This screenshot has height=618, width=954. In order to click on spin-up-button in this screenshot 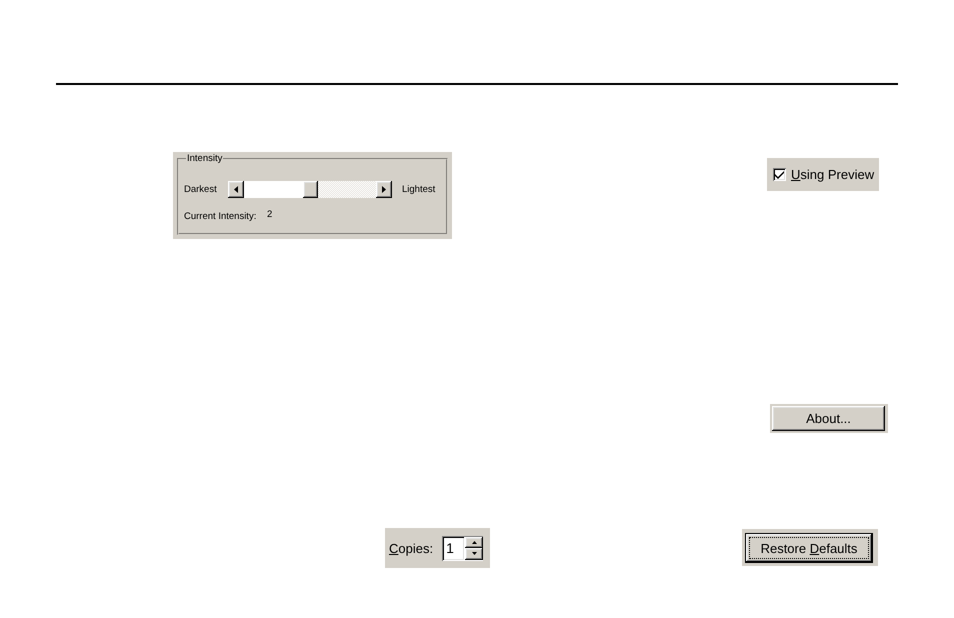, I will do `click(474, 542)`.